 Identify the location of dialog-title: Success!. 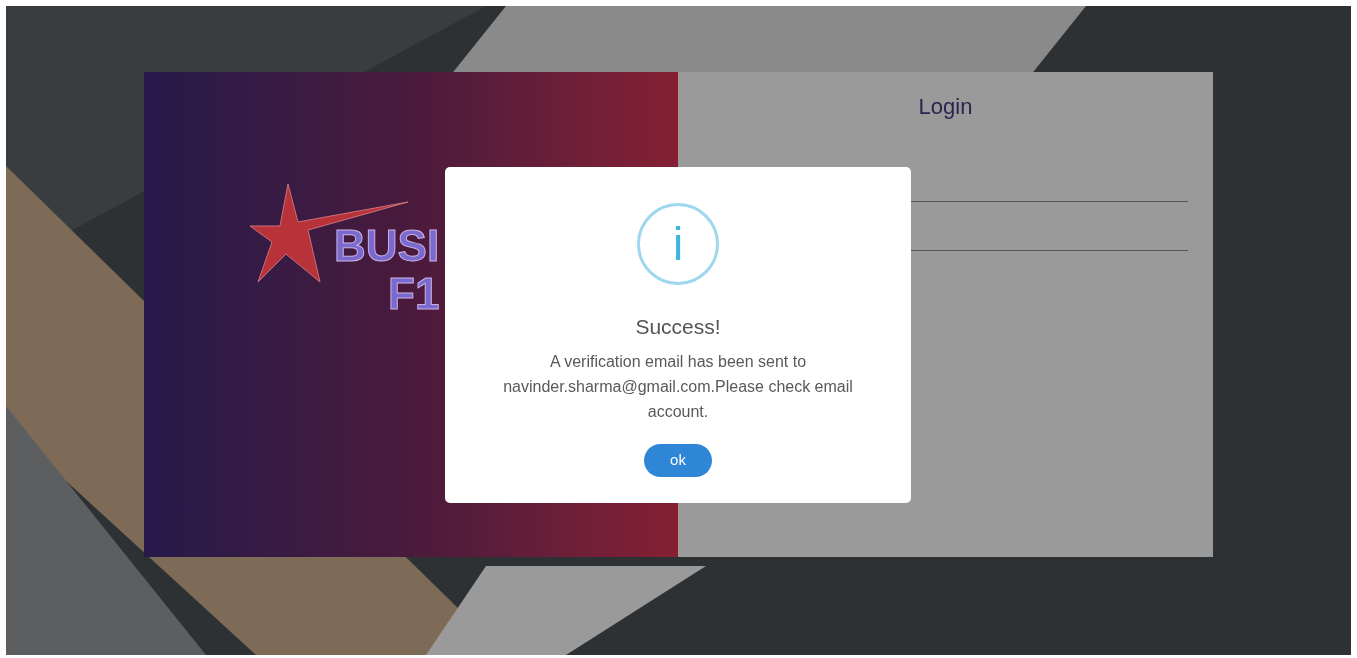
(678, 327).